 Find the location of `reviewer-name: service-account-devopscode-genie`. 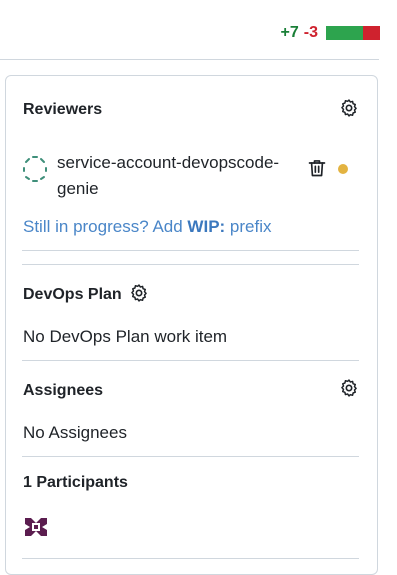

reviewer-name: service-account-devopscode-genie is located at coordinates (174, 176).